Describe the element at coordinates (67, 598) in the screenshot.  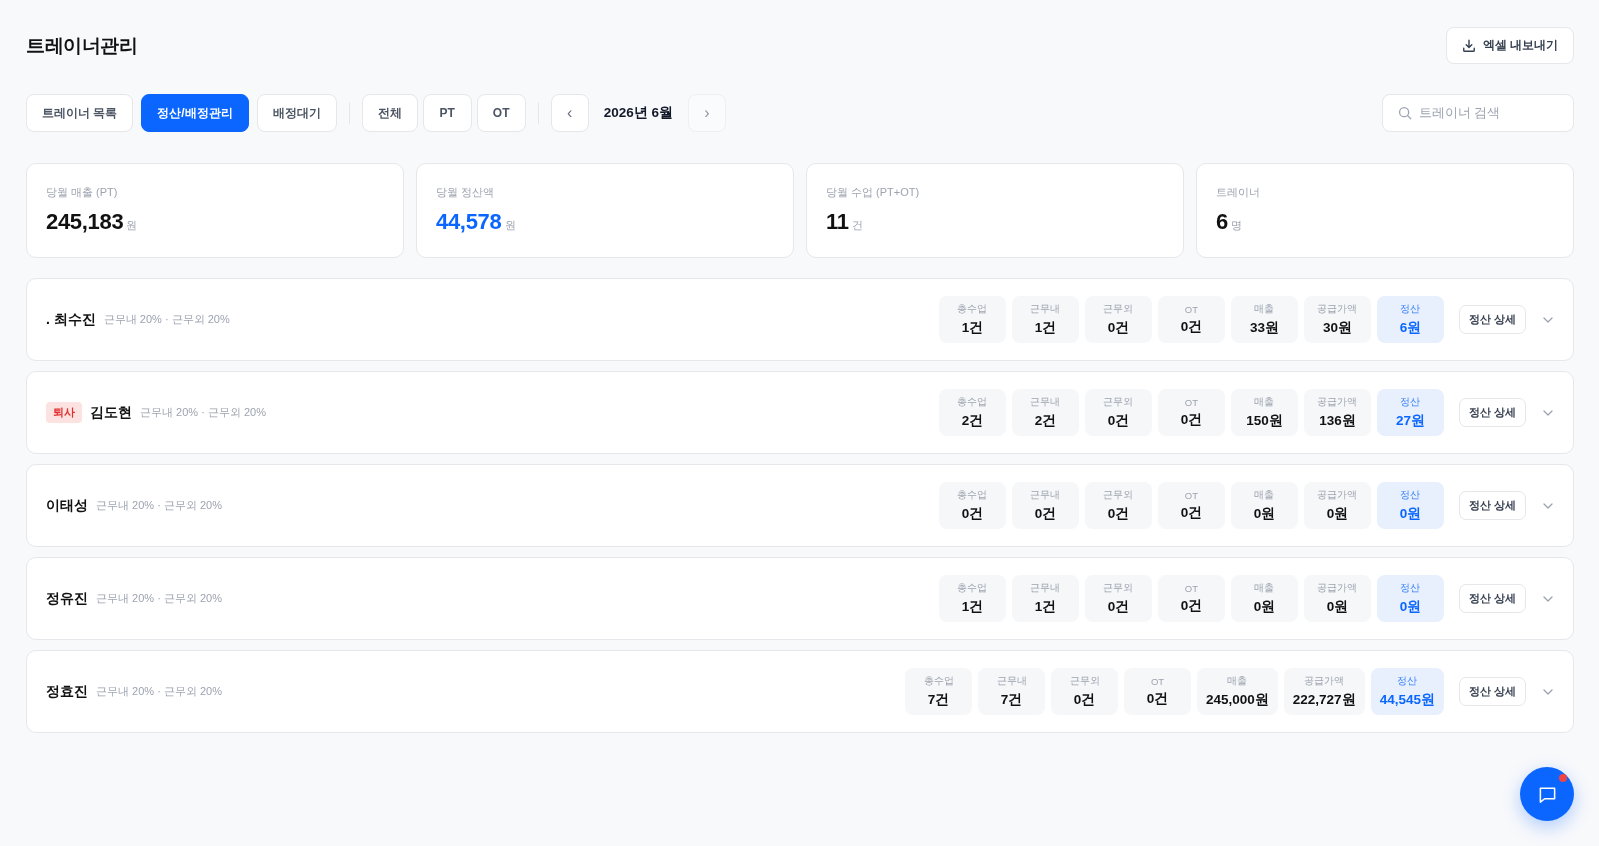
I see `trainer-name: 정유진` at that location.